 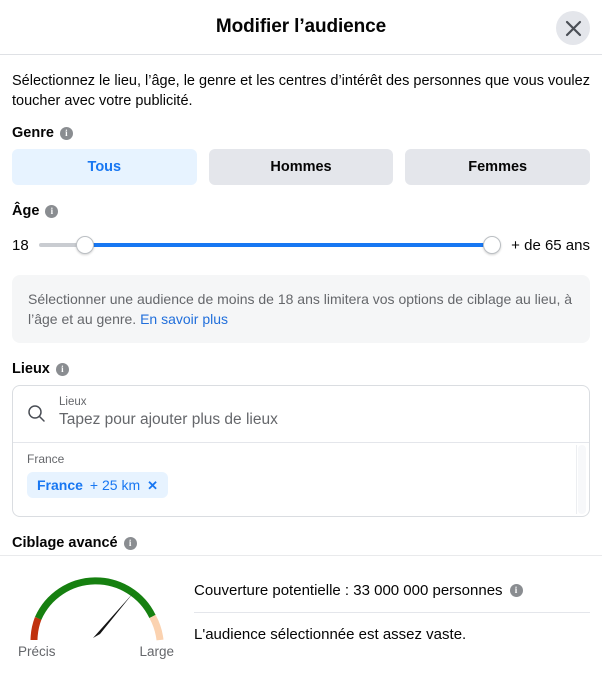 What do you see at coordinates (115, 485) in the screenshot?
I see `chip-radius: + 25 km` at bounding box center [115, 485].